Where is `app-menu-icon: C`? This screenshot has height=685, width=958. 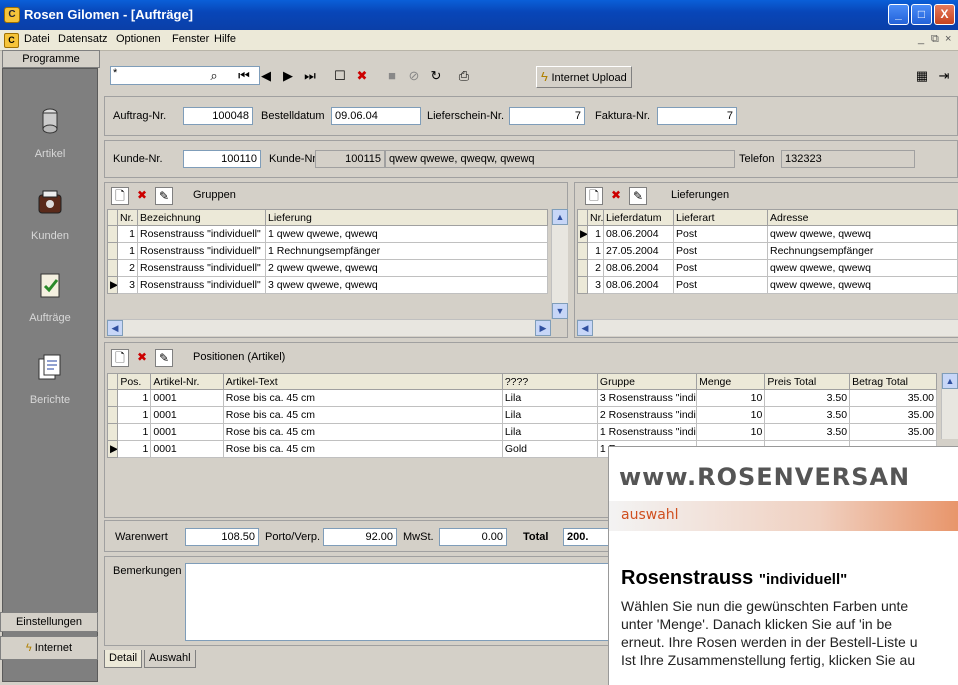 app-menu-icon: C is located at coordinates (11, 40).